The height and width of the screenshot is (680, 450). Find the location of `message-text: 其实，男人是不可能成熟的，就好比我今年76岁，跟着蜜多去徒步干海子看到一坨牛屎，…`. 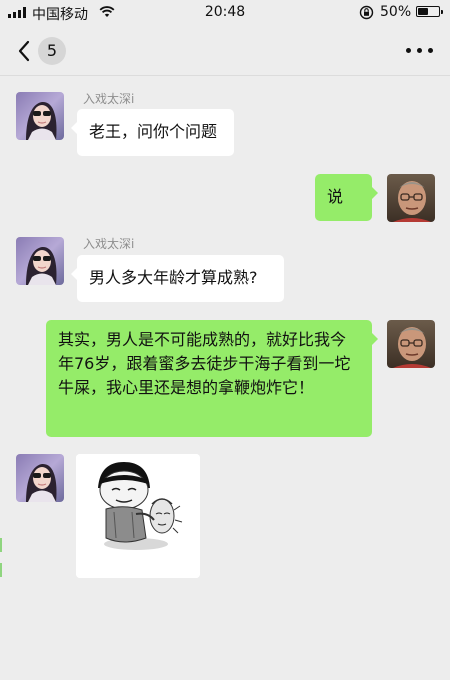

message-text: 其实，男人是不可能成熟的，就好比我今年76岁，跟着蜜多去徒步干海子看到一坨牛屎，… is located at coordinates (204, 363).